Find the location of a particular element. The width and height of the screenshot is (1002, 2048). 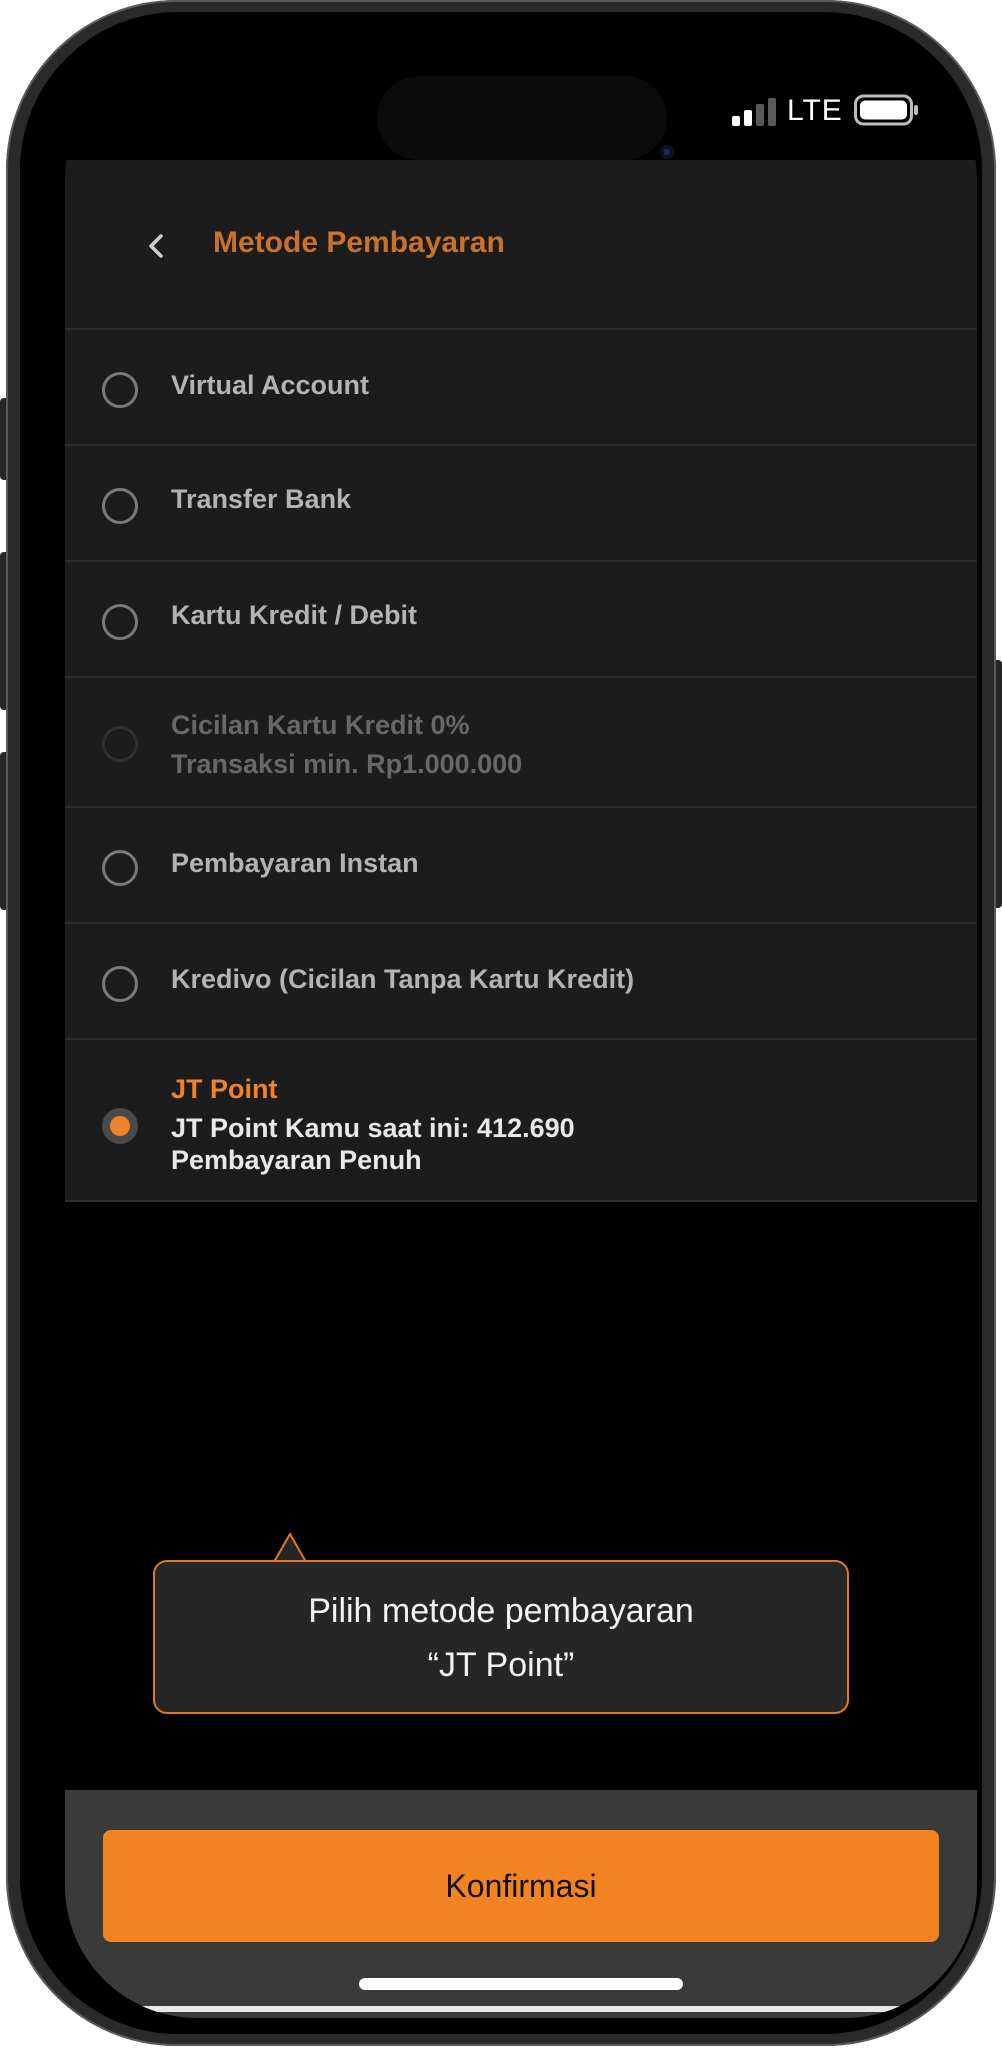

chevron-left-icon is located at coordinates (157, 246).